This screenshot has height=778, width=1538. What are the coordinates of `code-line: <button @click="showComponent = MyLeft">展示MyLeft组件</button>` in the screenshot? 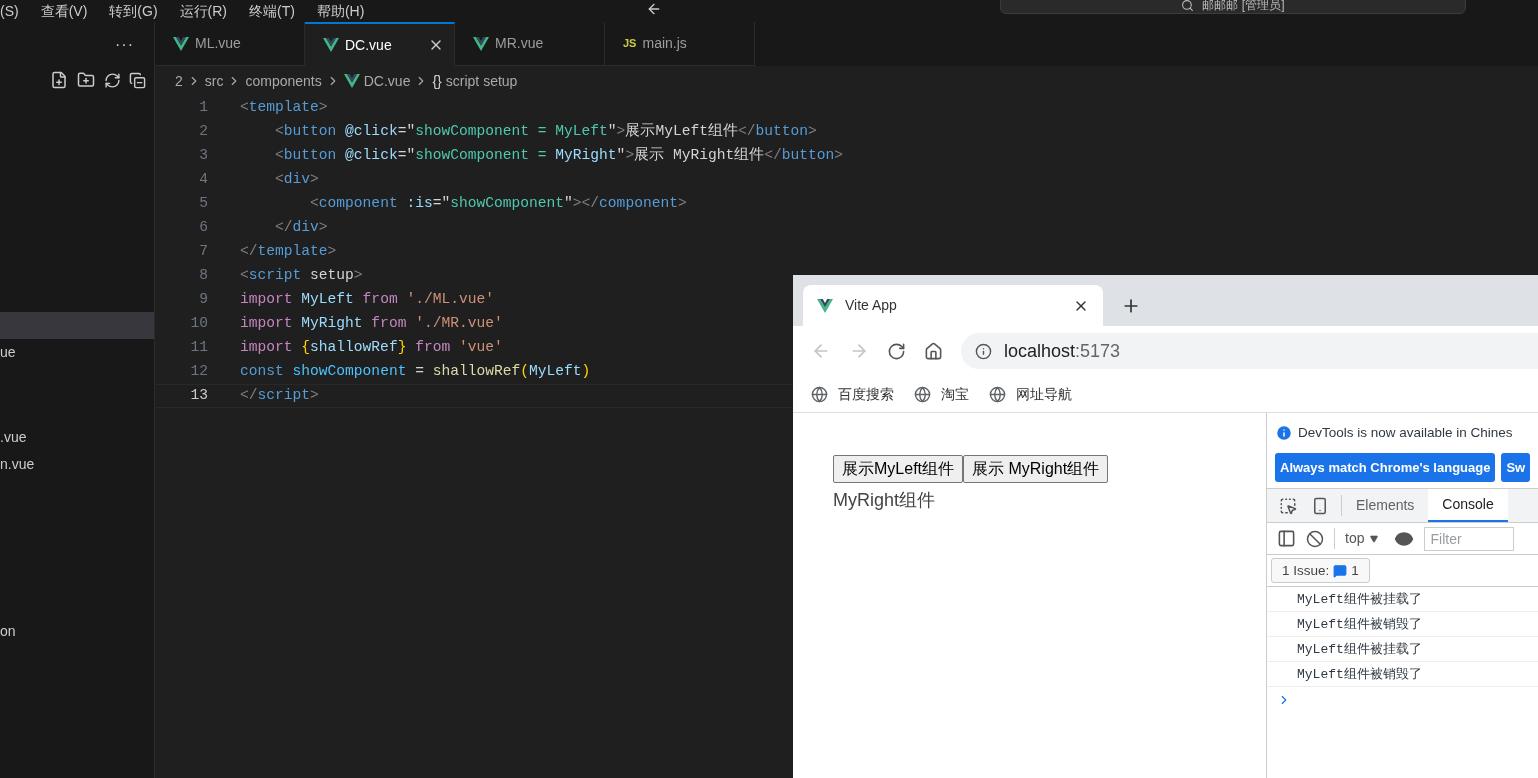 It's located at (545, 132).